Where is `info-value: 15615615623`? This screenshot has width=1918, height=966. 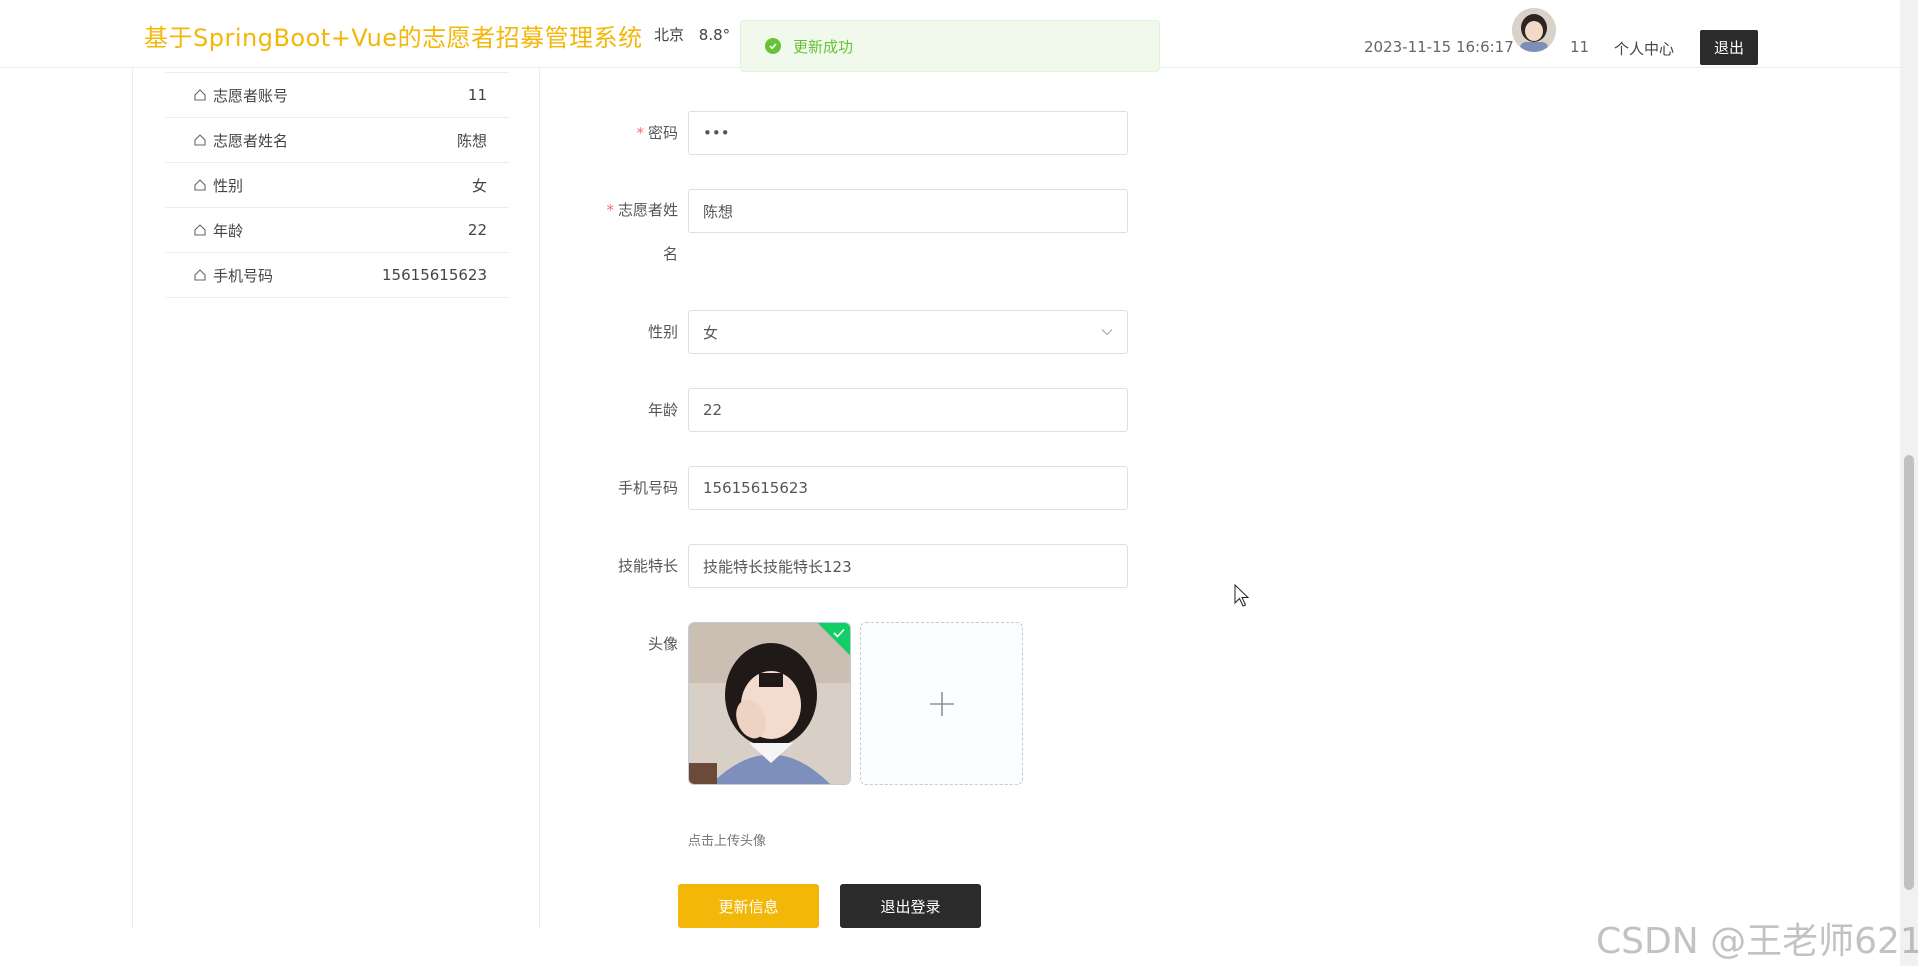 info-value: 15615615623 is located at coordinates (434, 275).